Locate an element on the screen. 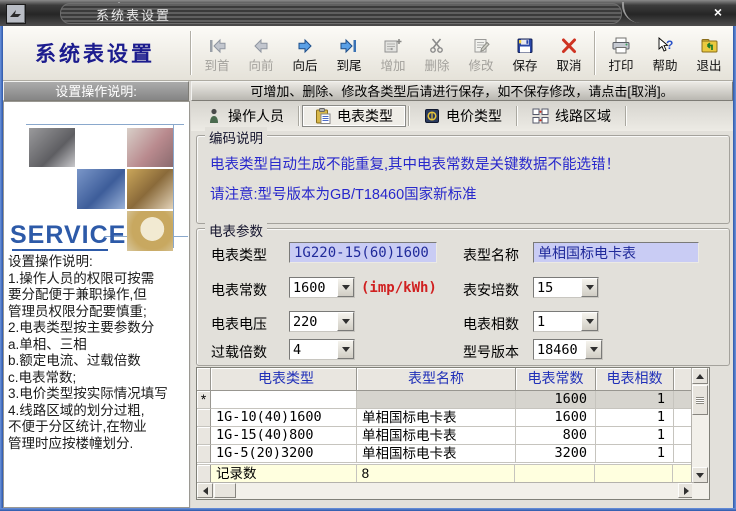 The width and height of the screenshot is (736, 511). collage-line is located at coordinates (105, 124).